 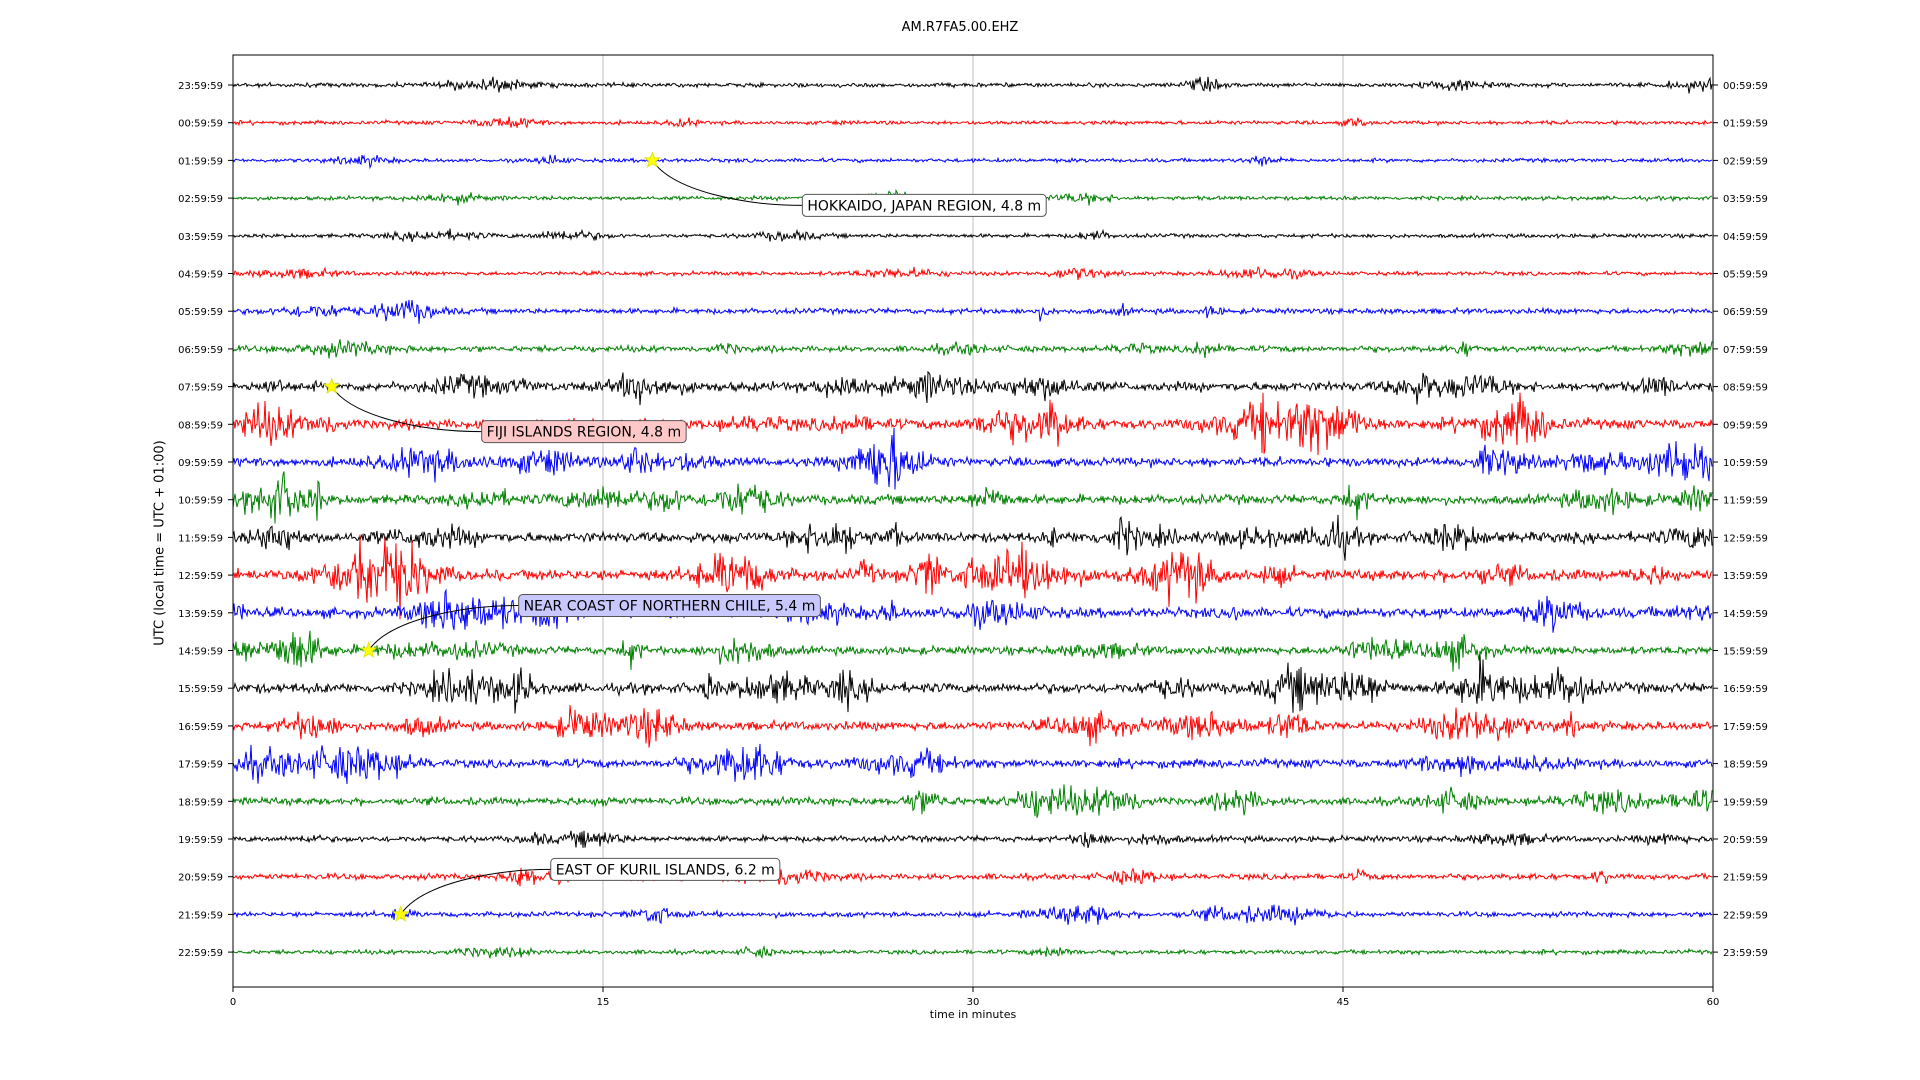 I want to click on x-tick-label: 15, so click(x=603, y=1002).